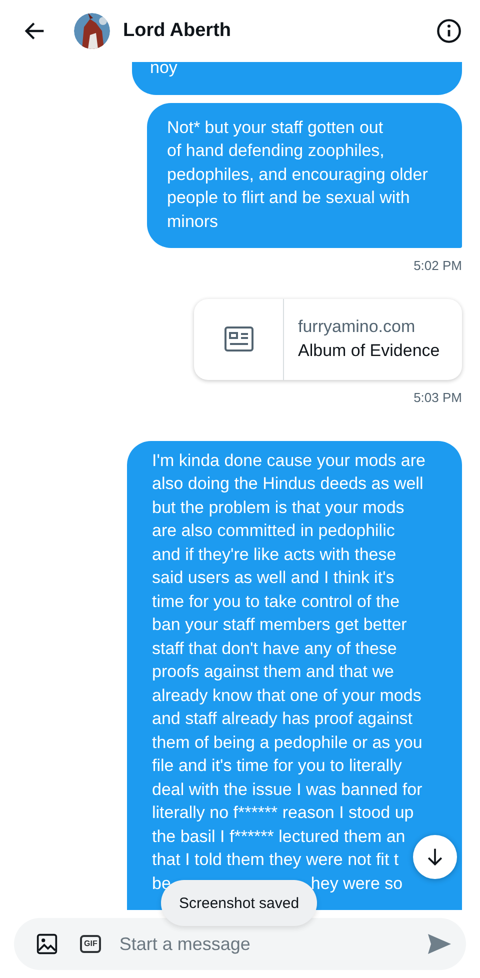 This screenshot has height=978, width=480. Describe the element at coordinates (438, 397) in the screenshot. I see `message-time: 5:03 PM` at that location.